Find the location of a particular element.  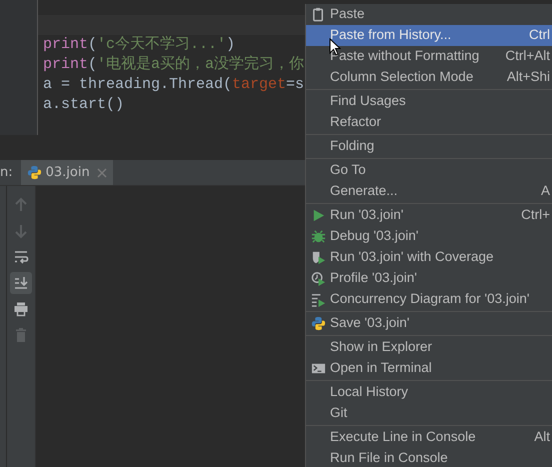

clipboard-icon is located at coordinates (318, 14).